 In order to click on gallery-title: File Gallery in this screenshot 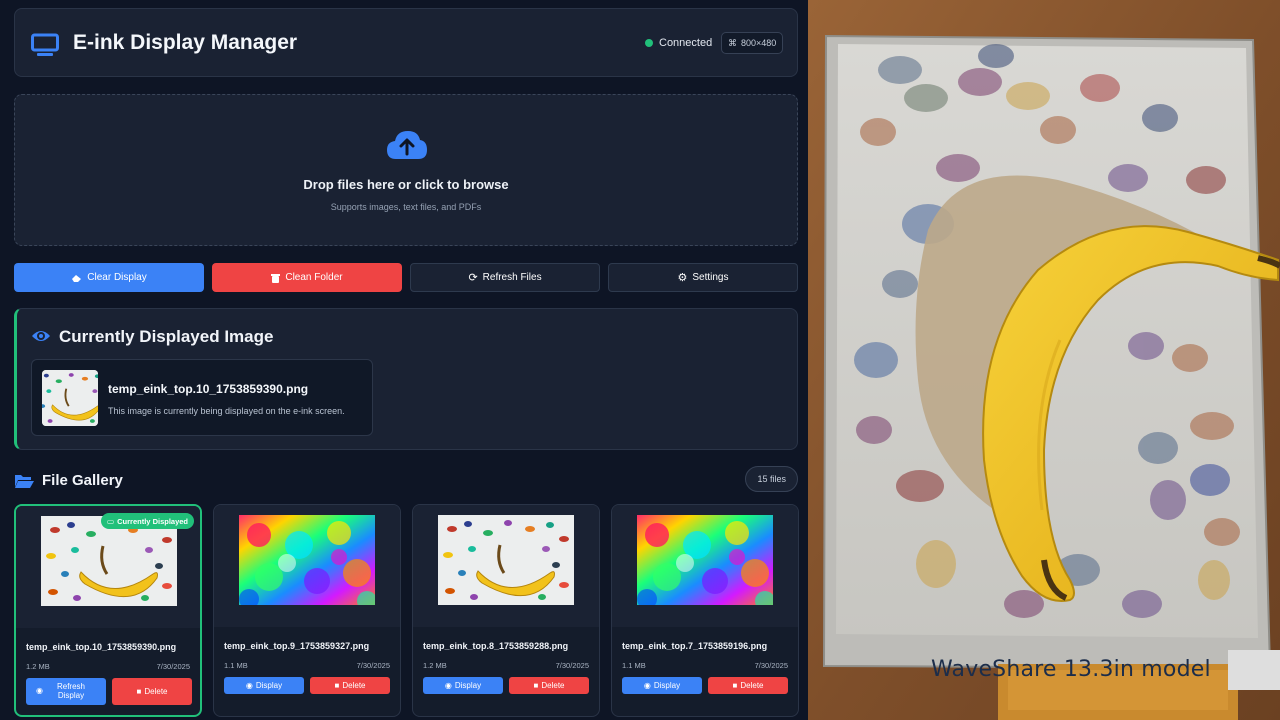, I will do `click(82, 480)`.